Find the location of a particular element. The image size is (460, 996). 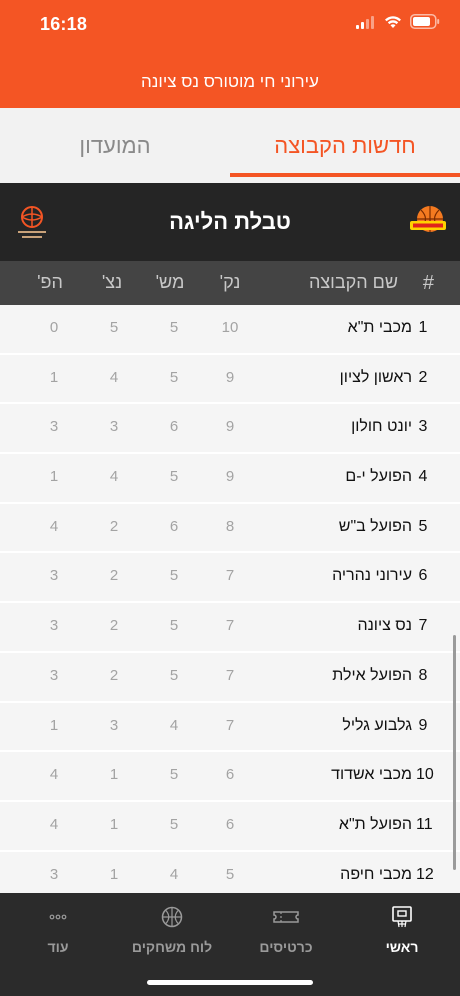

league-table-header: טבלת הליגה is located at coordinates (230, 222).